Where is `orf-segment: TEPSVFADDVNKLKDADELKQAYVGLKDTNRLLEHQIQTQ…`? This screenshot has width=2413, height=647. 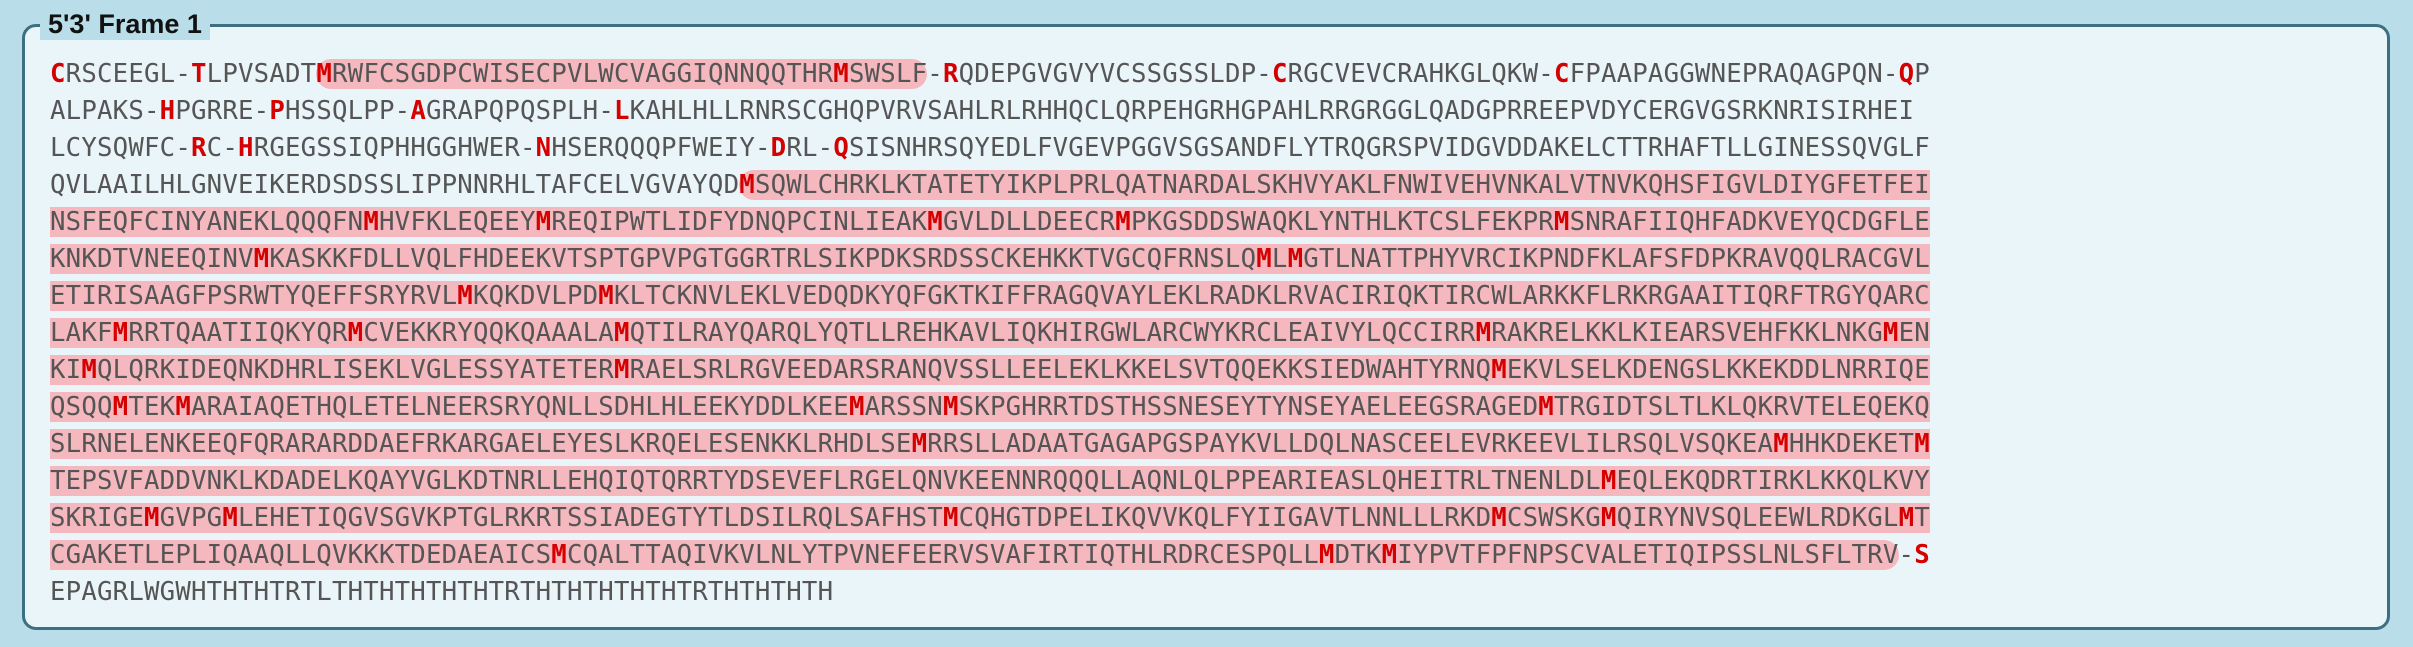
orf-segment: TEPSVFADDVNKLKDADELKQAYVGLKDTNRLLEHQIQTQ… is located at coordinates (825, 481).